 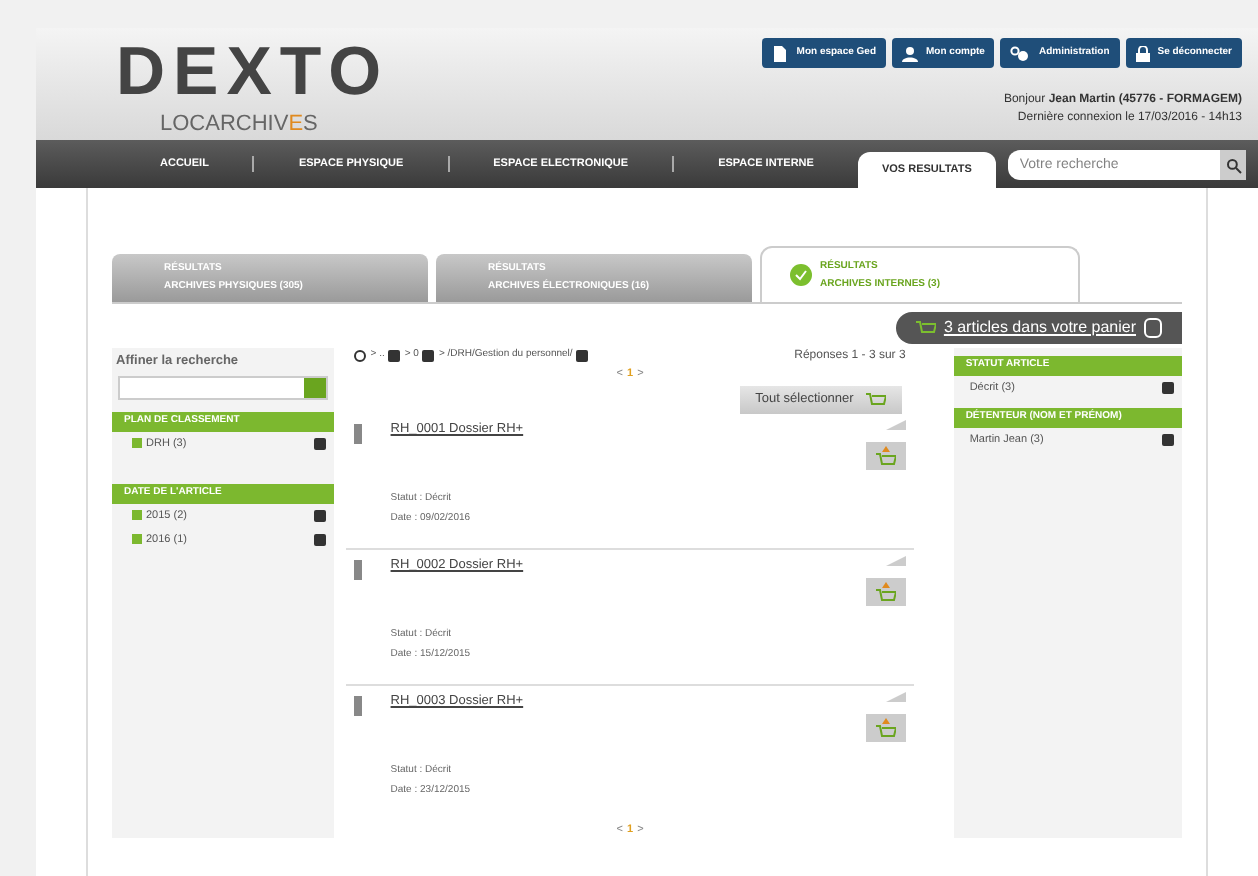 I want to click on cart-bar: 3 articles dans votre panier, so click(x=1038, y=328).